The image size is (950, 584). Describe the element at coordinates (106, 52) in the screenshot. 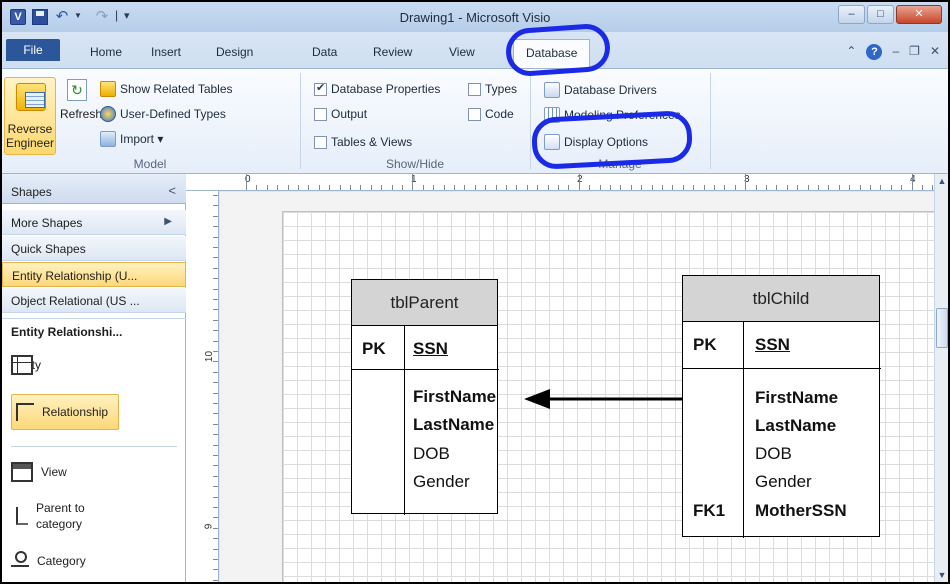

I see `tab-home: Home` at that location.